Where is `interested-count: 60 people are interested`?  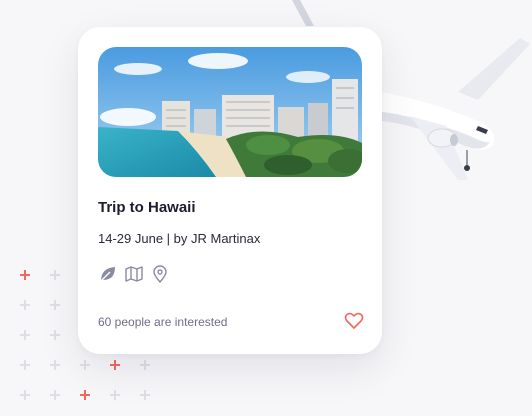
interested-count: 60 people are interested is located at coordinates (163, 322).